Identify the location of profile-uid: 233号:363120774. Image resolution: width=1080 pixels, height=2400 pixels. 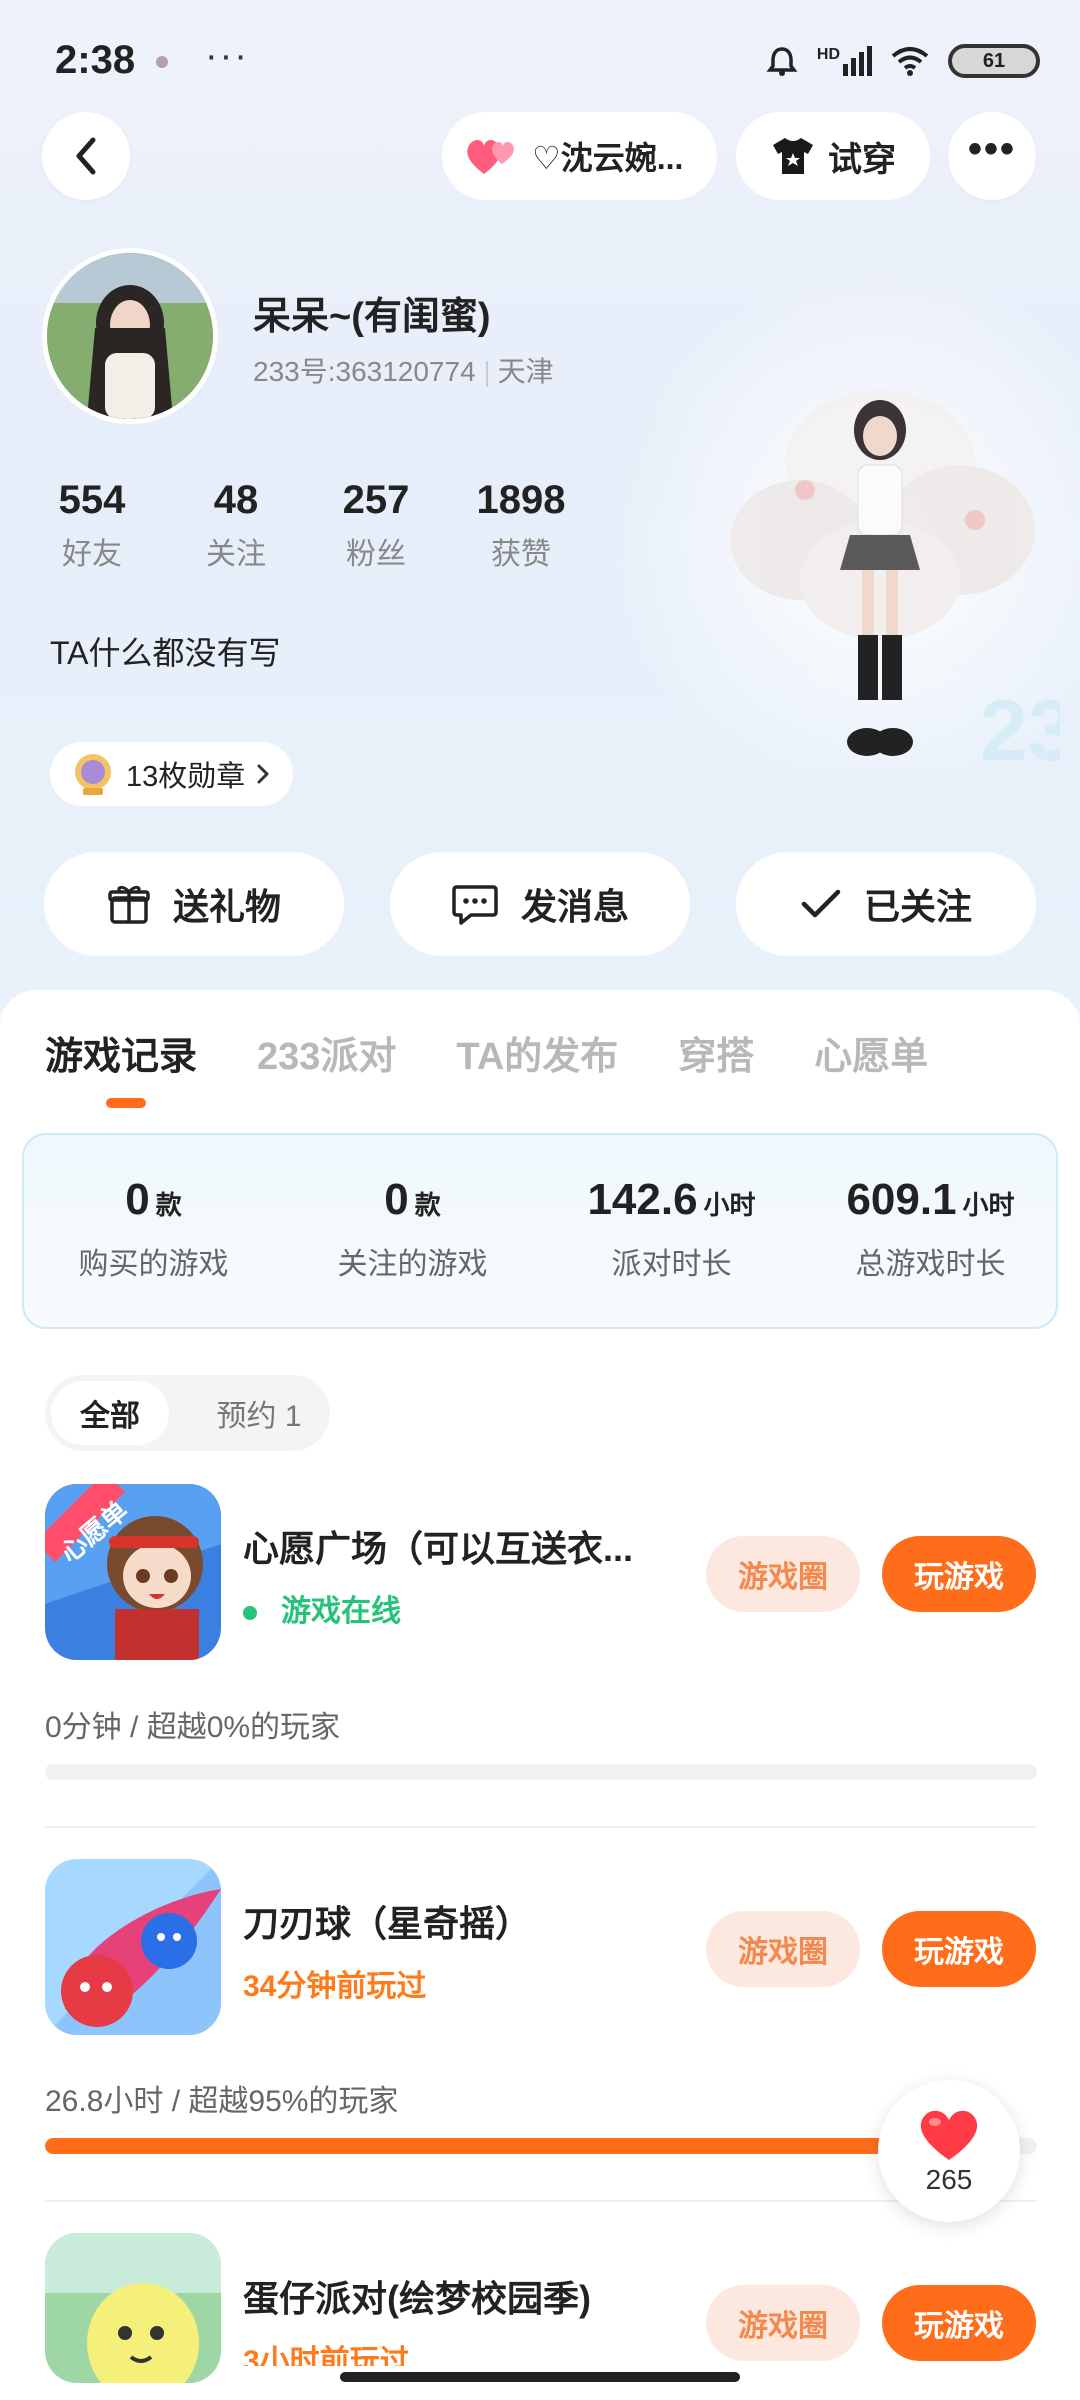
(364, 371).